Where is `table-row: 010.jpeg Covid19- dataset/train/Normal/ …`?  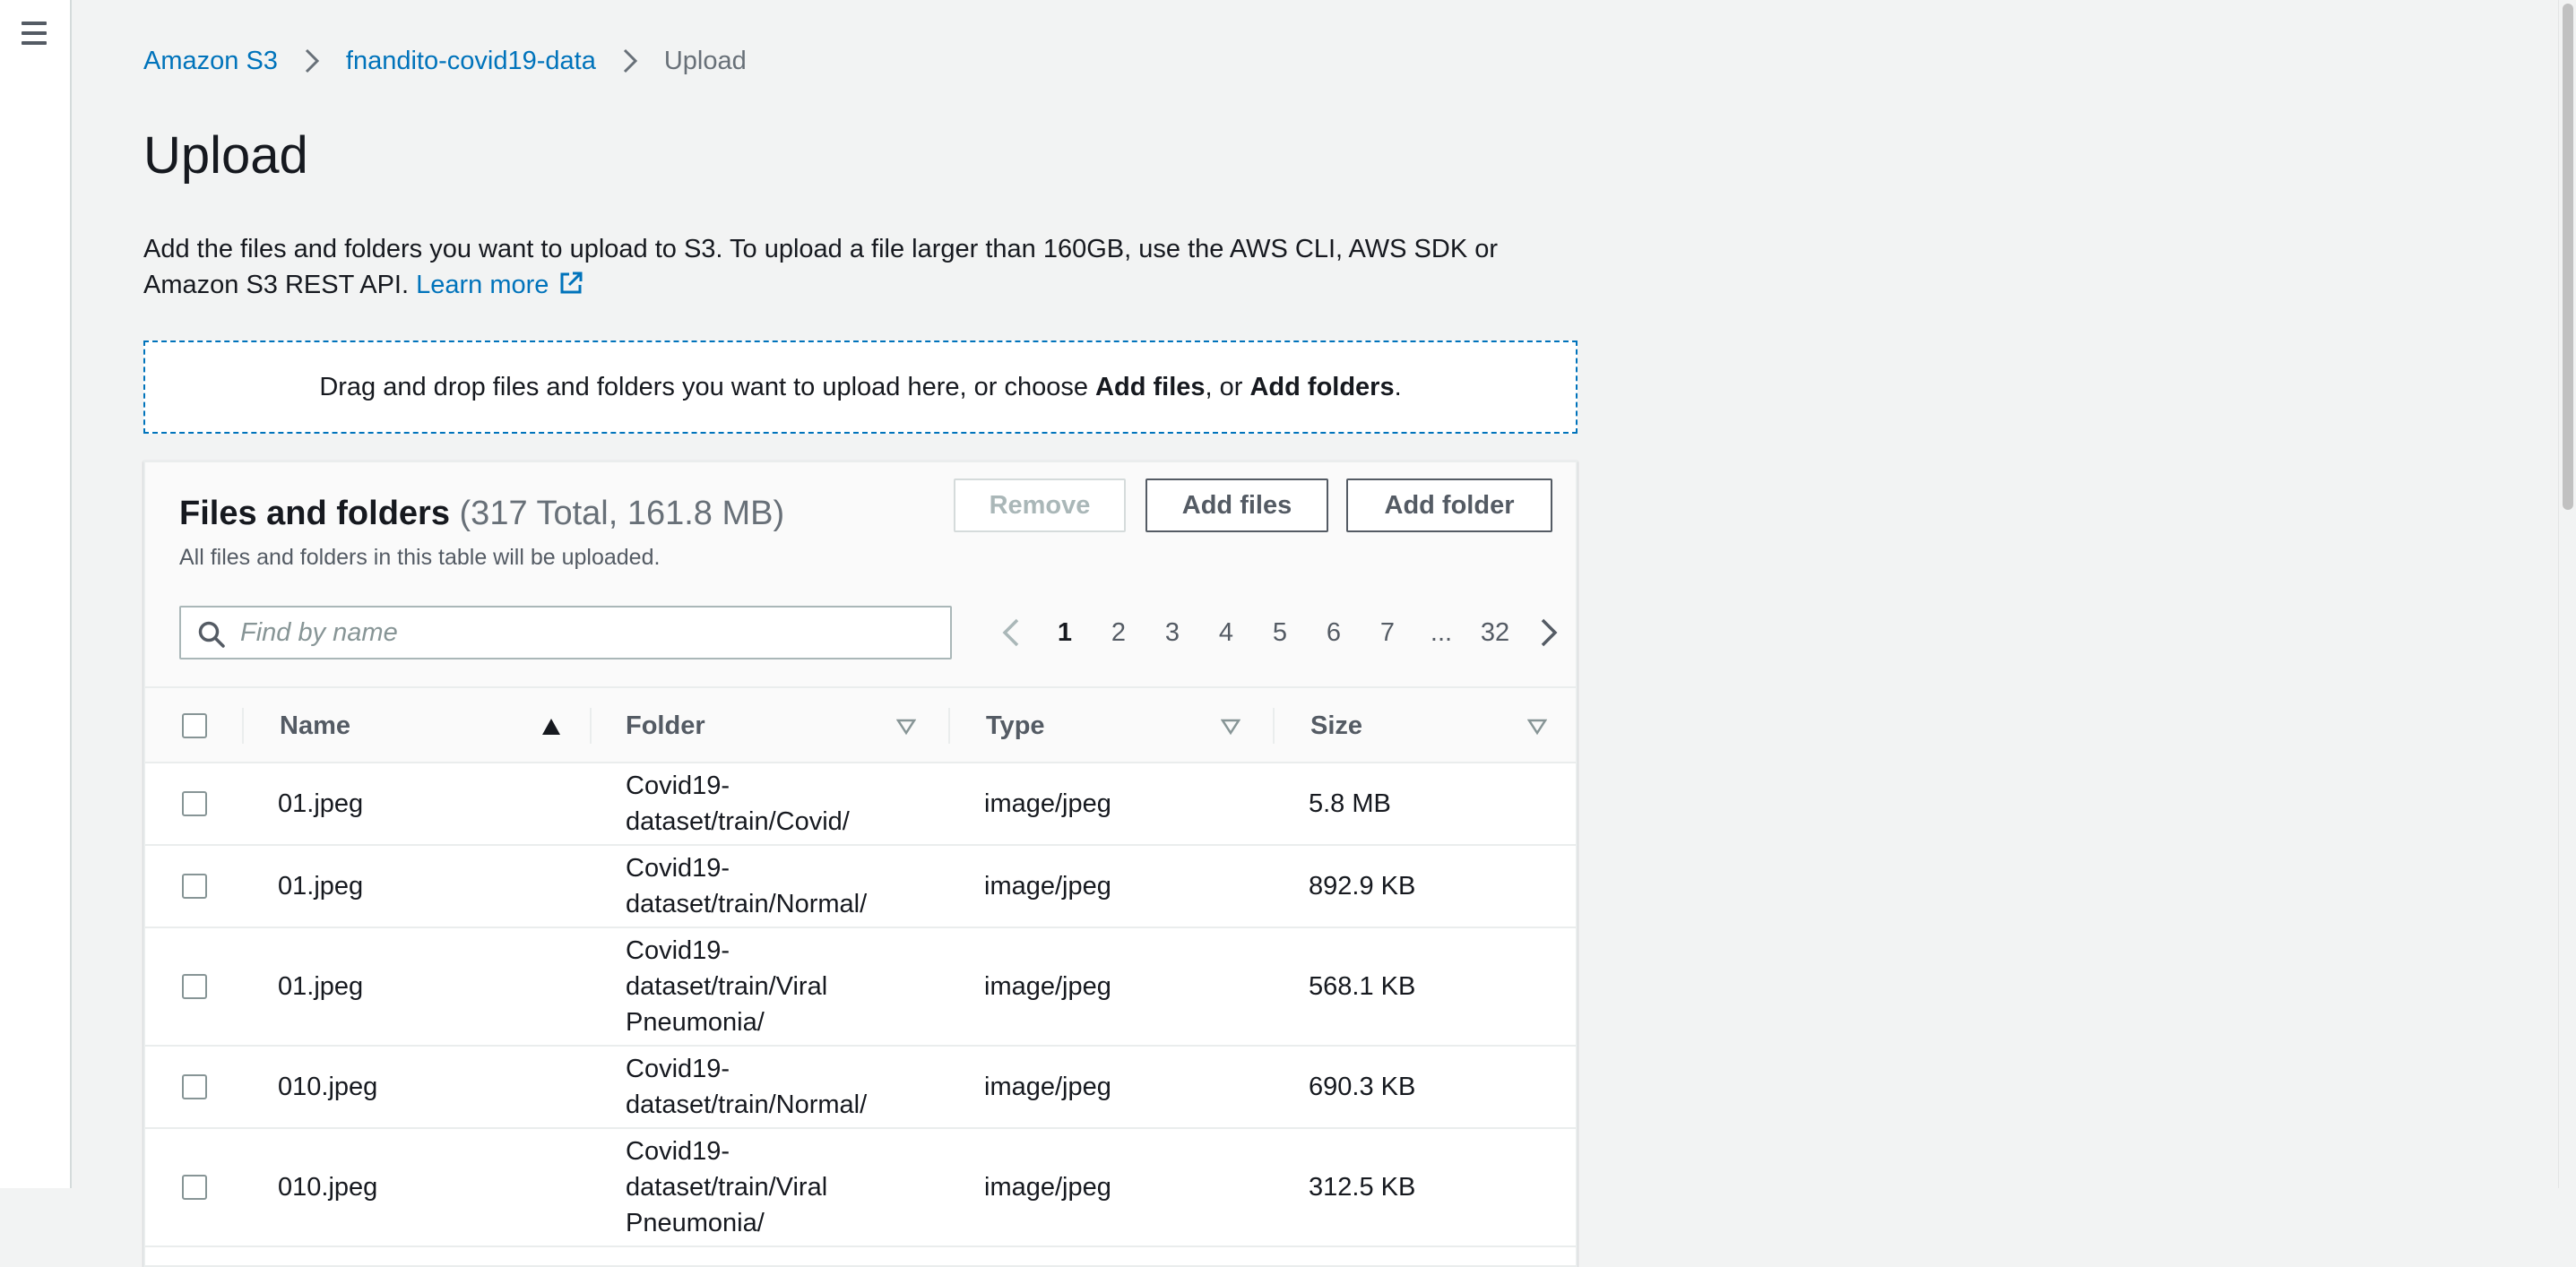
table-row: 010.jpeg Covid19- dataset/train/Normal/ … is located at coordinates (860, 1088).